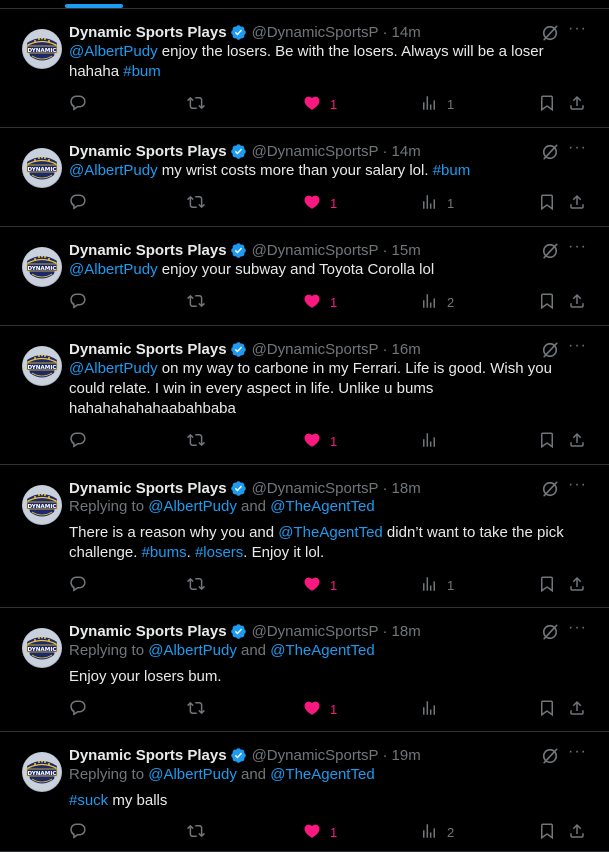 This screenshot has height=852, width=609. I want to click on tweet-link: #suck, so click(88, 800).